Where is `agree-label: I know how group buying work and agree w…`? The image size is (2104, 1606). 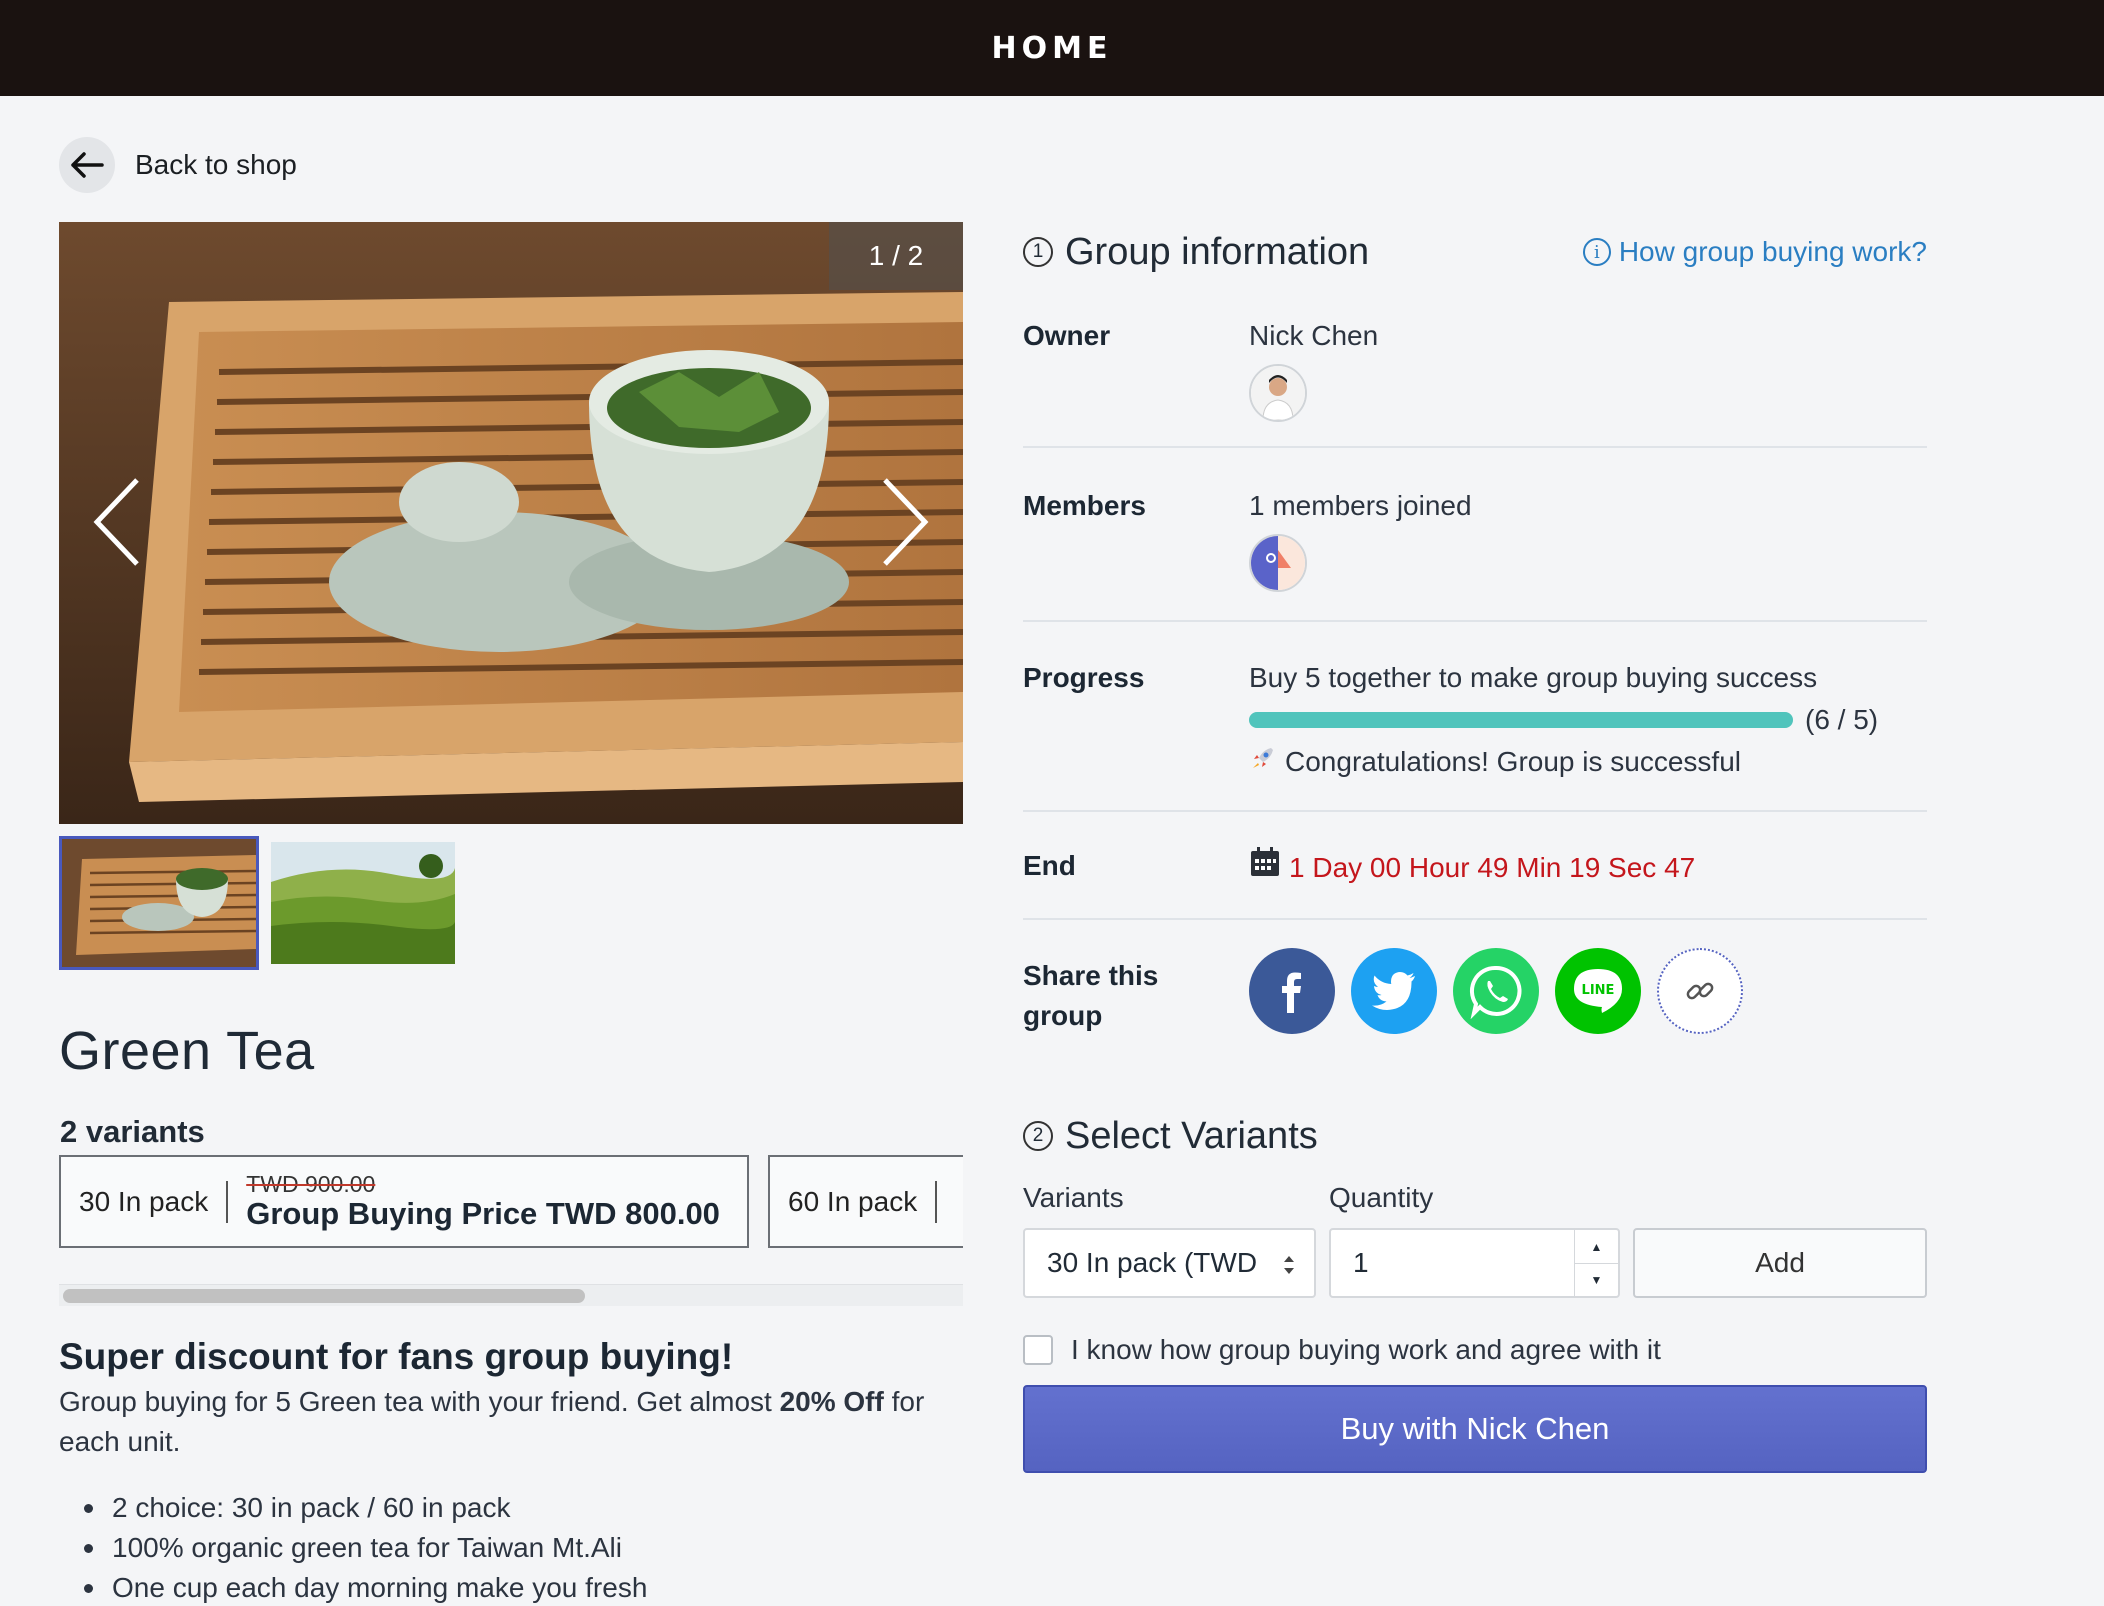 agree-label: I know how group buying work and agree w… is located at coordinates (1366, 1349).